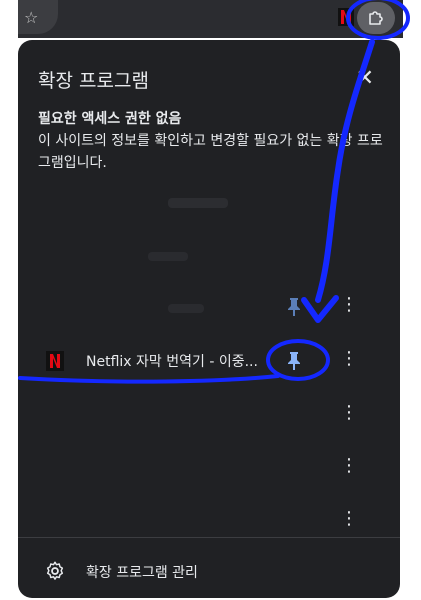  I want to click on section-description: 이 사이트의 정보를 확인하고 변경할 필요가 없는 확장 프로그램입니다., so click(210, 152).